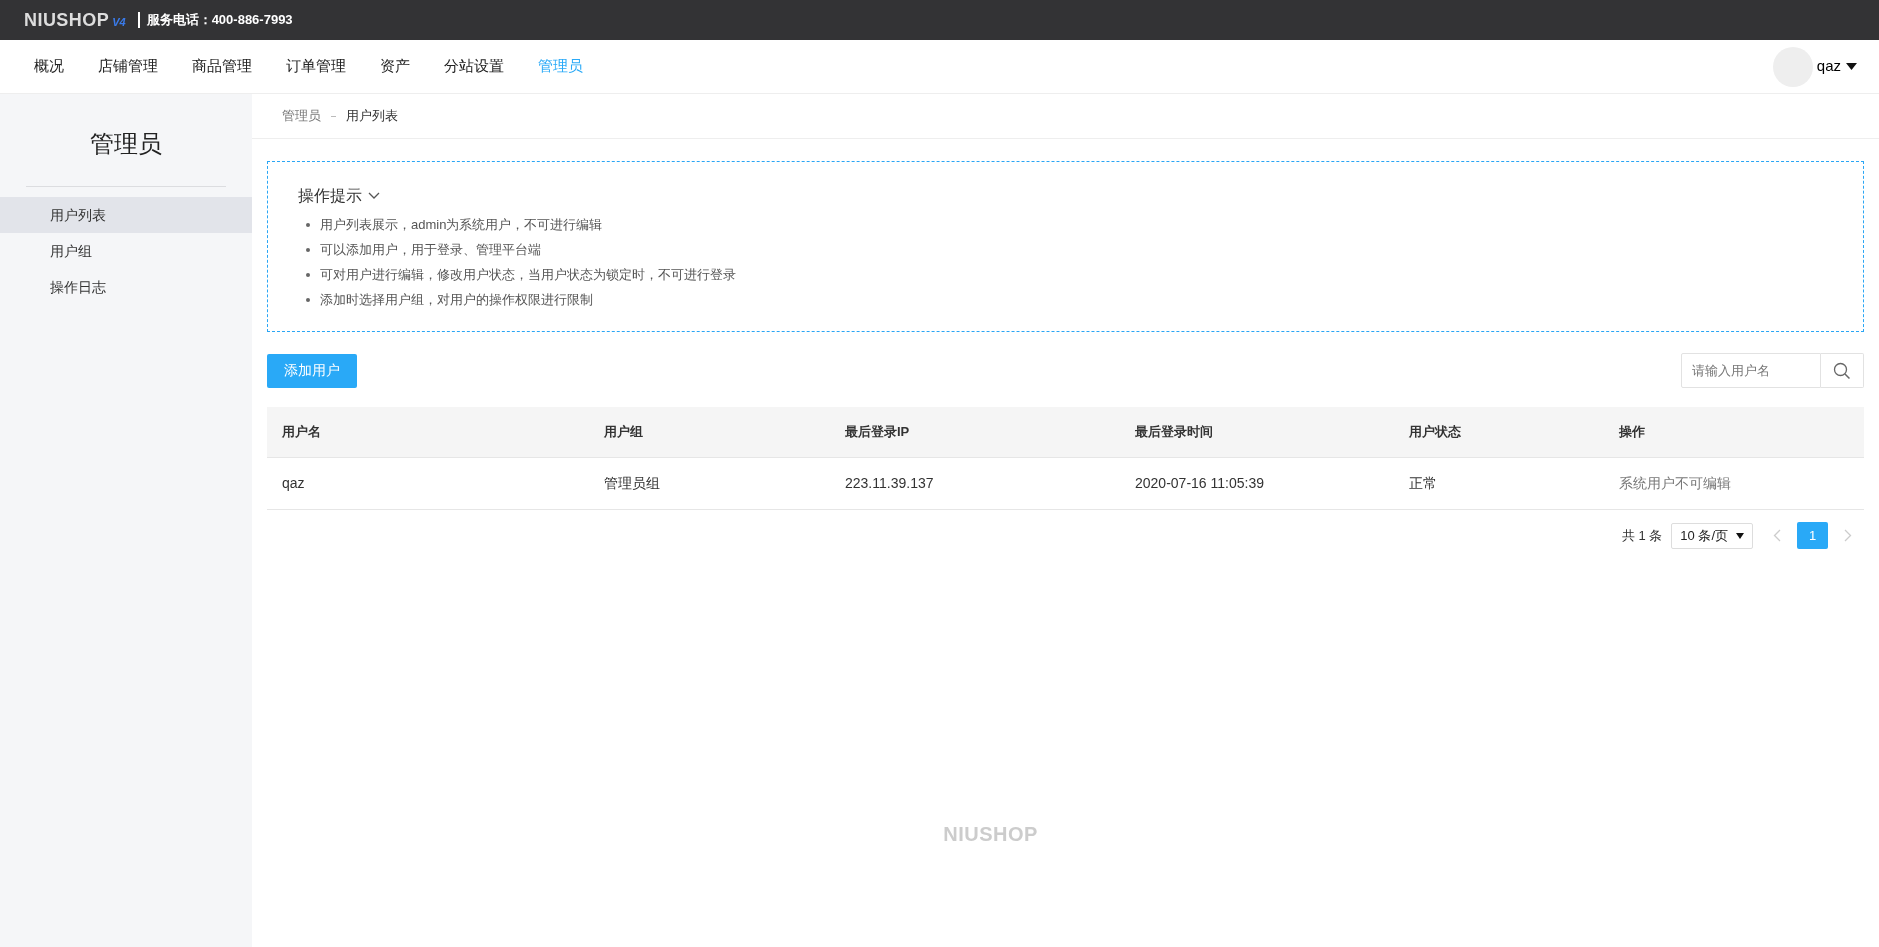  Describe the element at coordinates (528, 274) in the screenshot. I see `tip-text: 可对用户进行编辑，修改用户状态，当用户状态为锁定时，不可进行登录` at that location.